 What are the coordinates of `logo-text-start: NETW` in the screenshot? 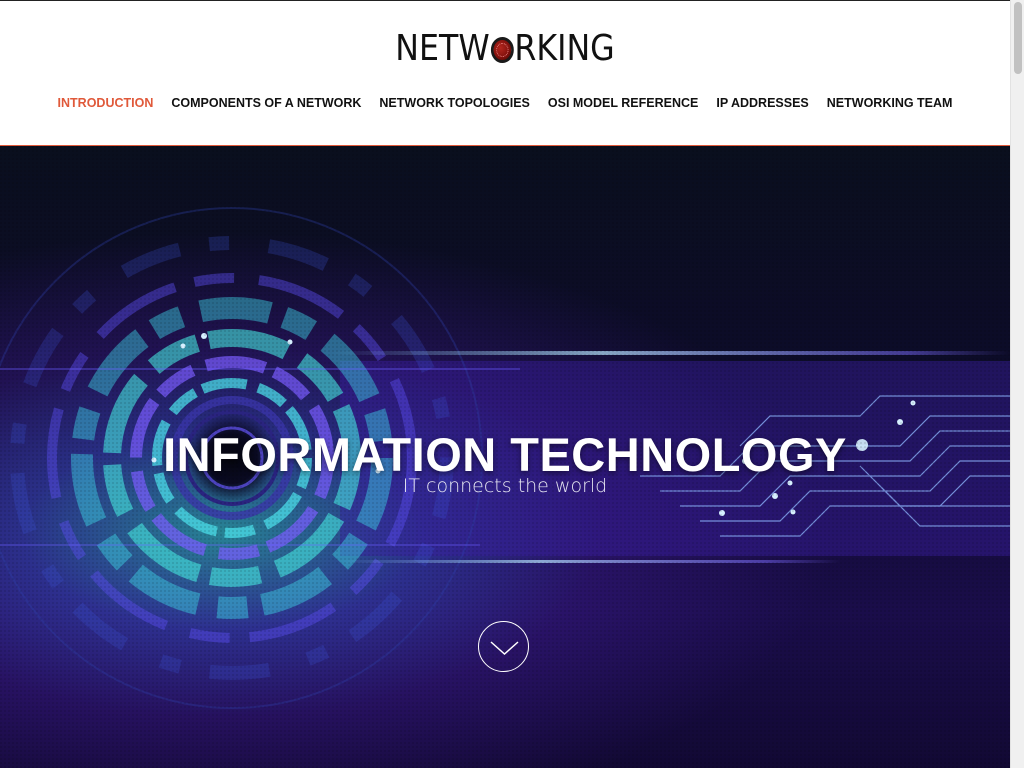 It's located at (442, 48).